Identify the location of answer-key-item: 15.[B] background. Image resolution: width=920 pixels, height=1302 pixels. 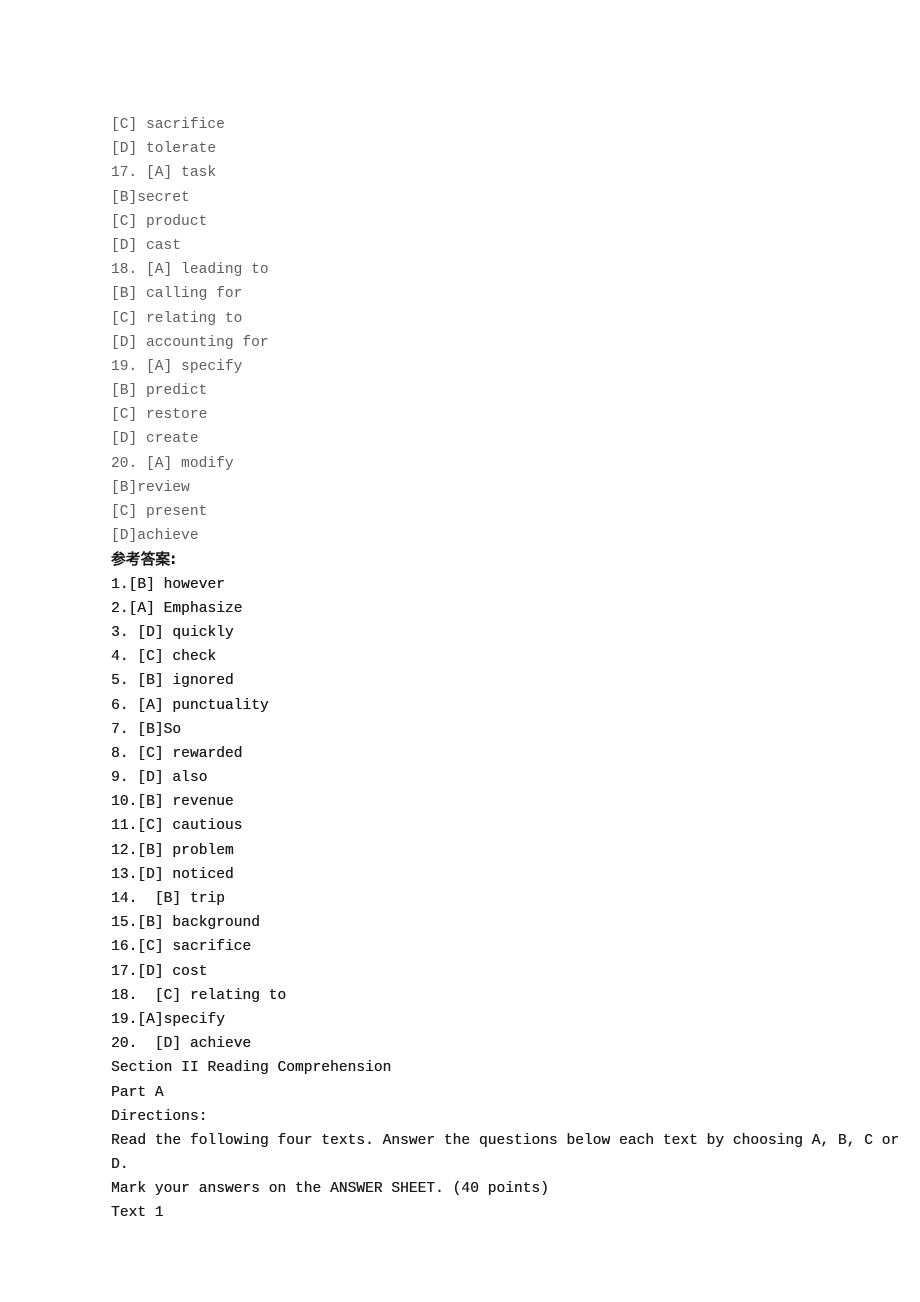
(185, 923).